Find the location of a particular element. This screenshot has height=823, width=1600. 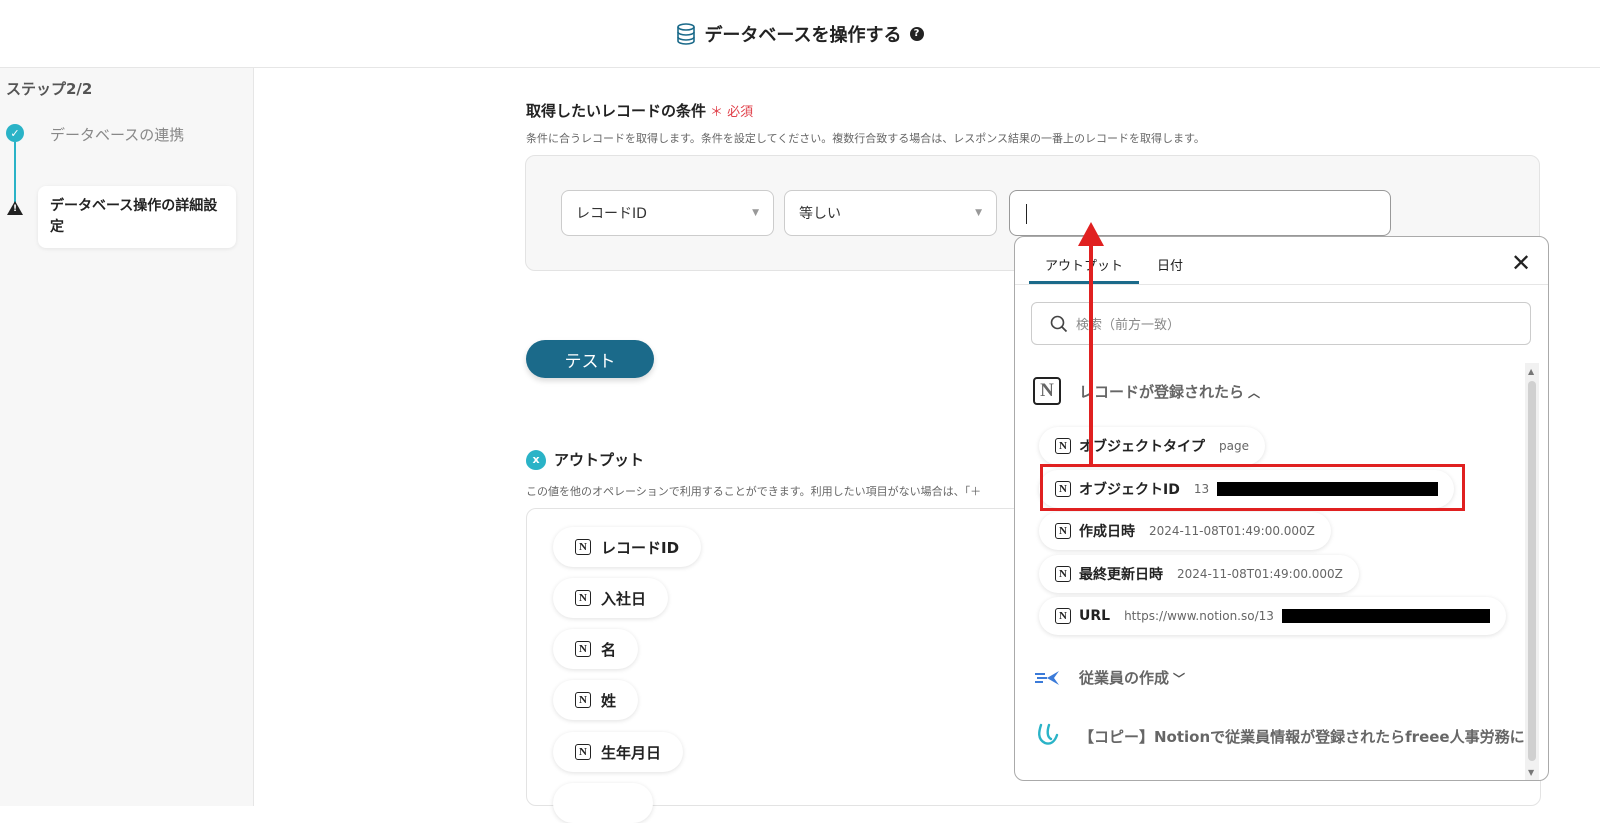

condition-section-title: 取得したいレコードの条件＊ 必須 is located at coordinates (640, 111).